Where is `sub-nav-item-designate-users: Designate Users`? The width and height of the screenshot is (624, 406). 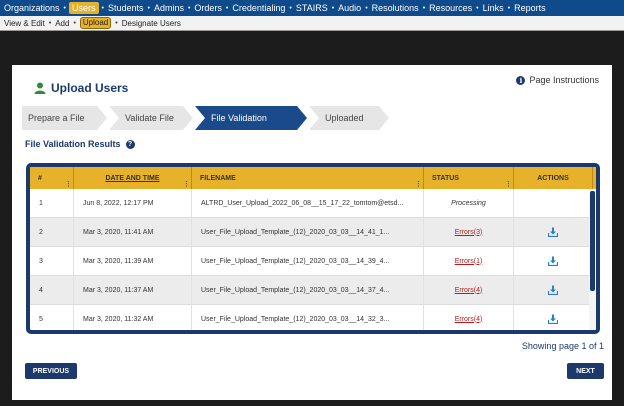 sub-nav-item-designate-users: Designate Users is located at coordinates (151, 23).